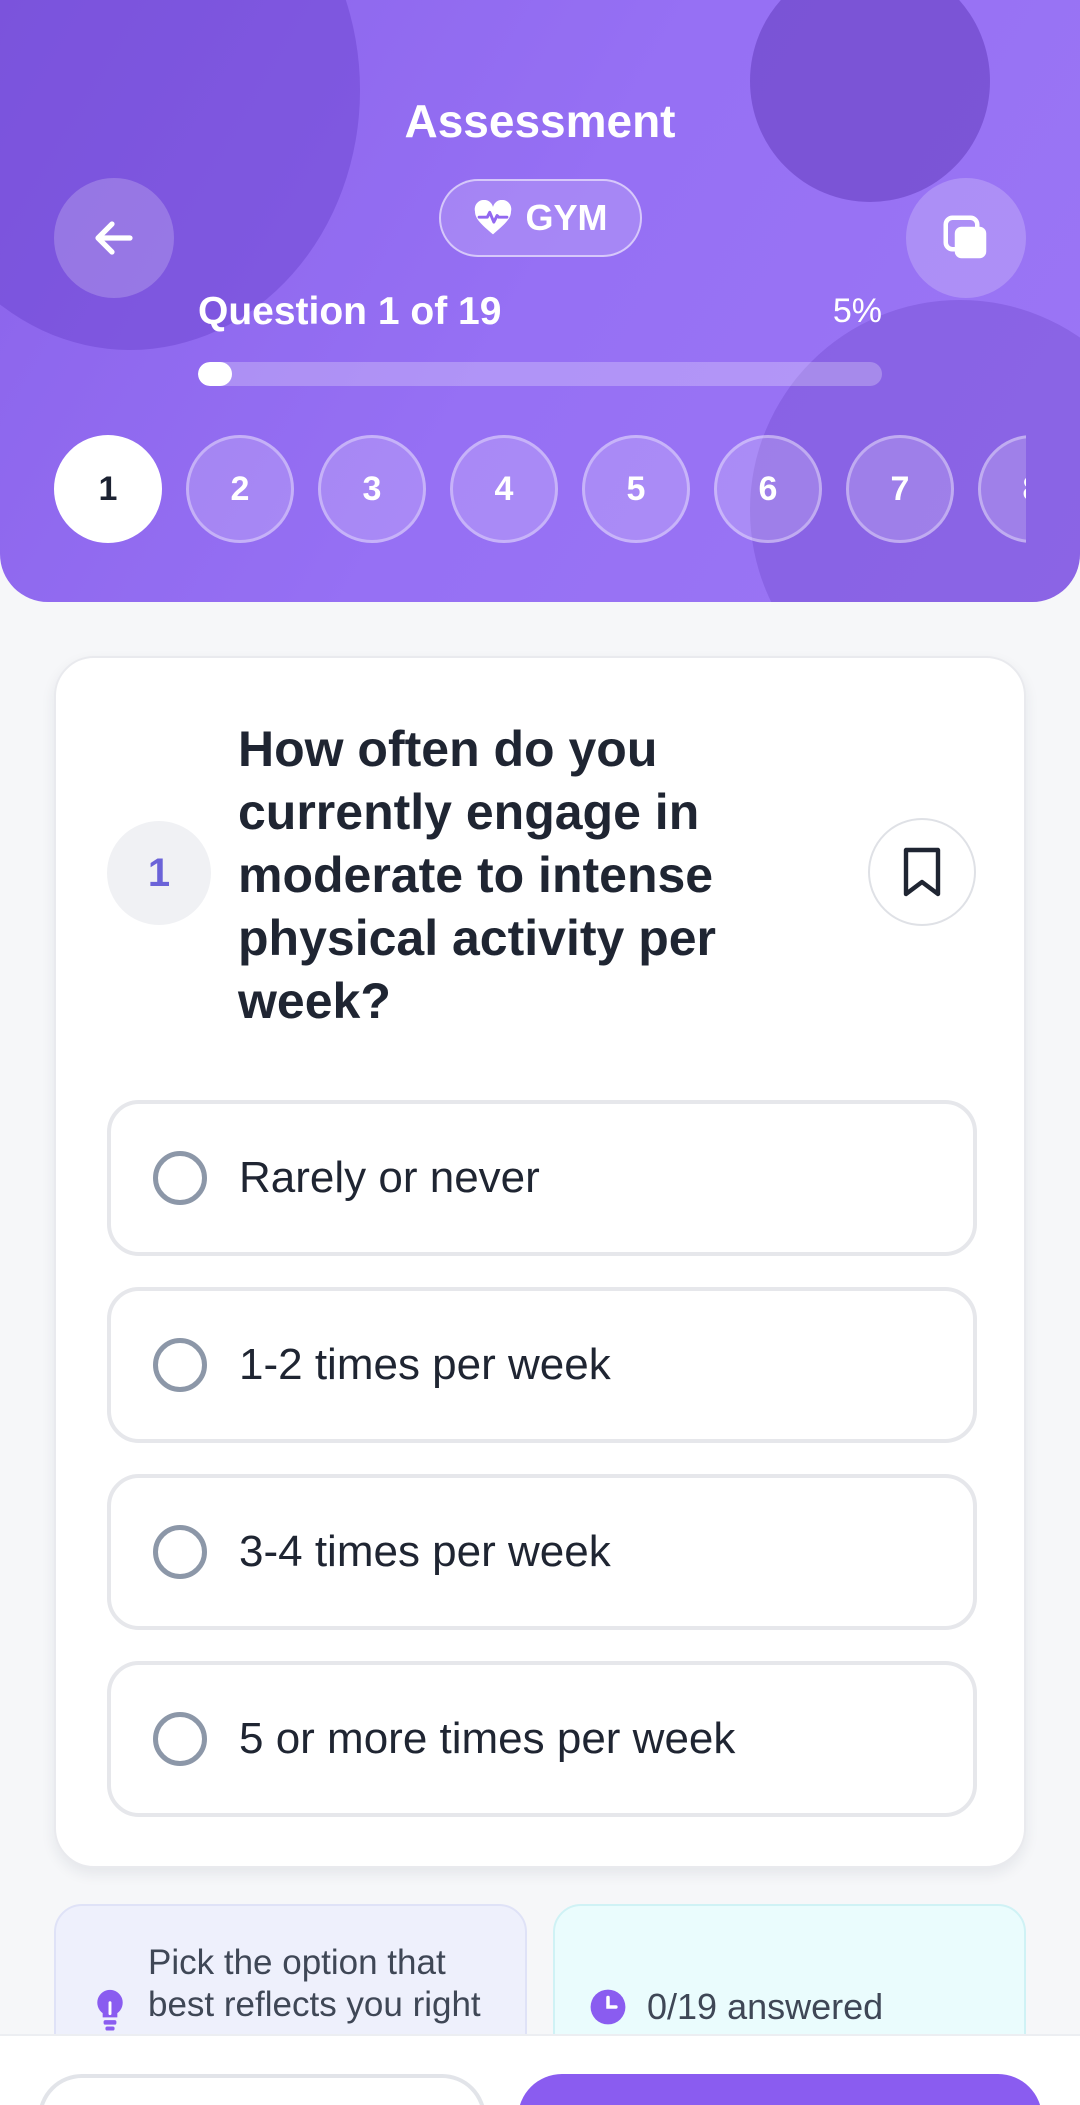  I want to click on lightbulb-icon, so click(110, 2010).